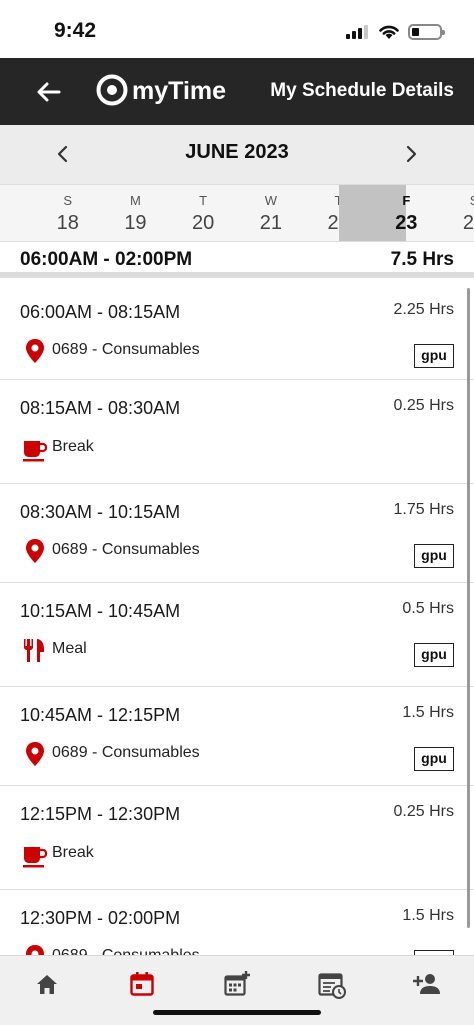 Image resolution: width=474 pixels, height=1025 pixels. Describe the element at coordinates (389, 32) in the screenshot. I see `wifi-icon` at that location.